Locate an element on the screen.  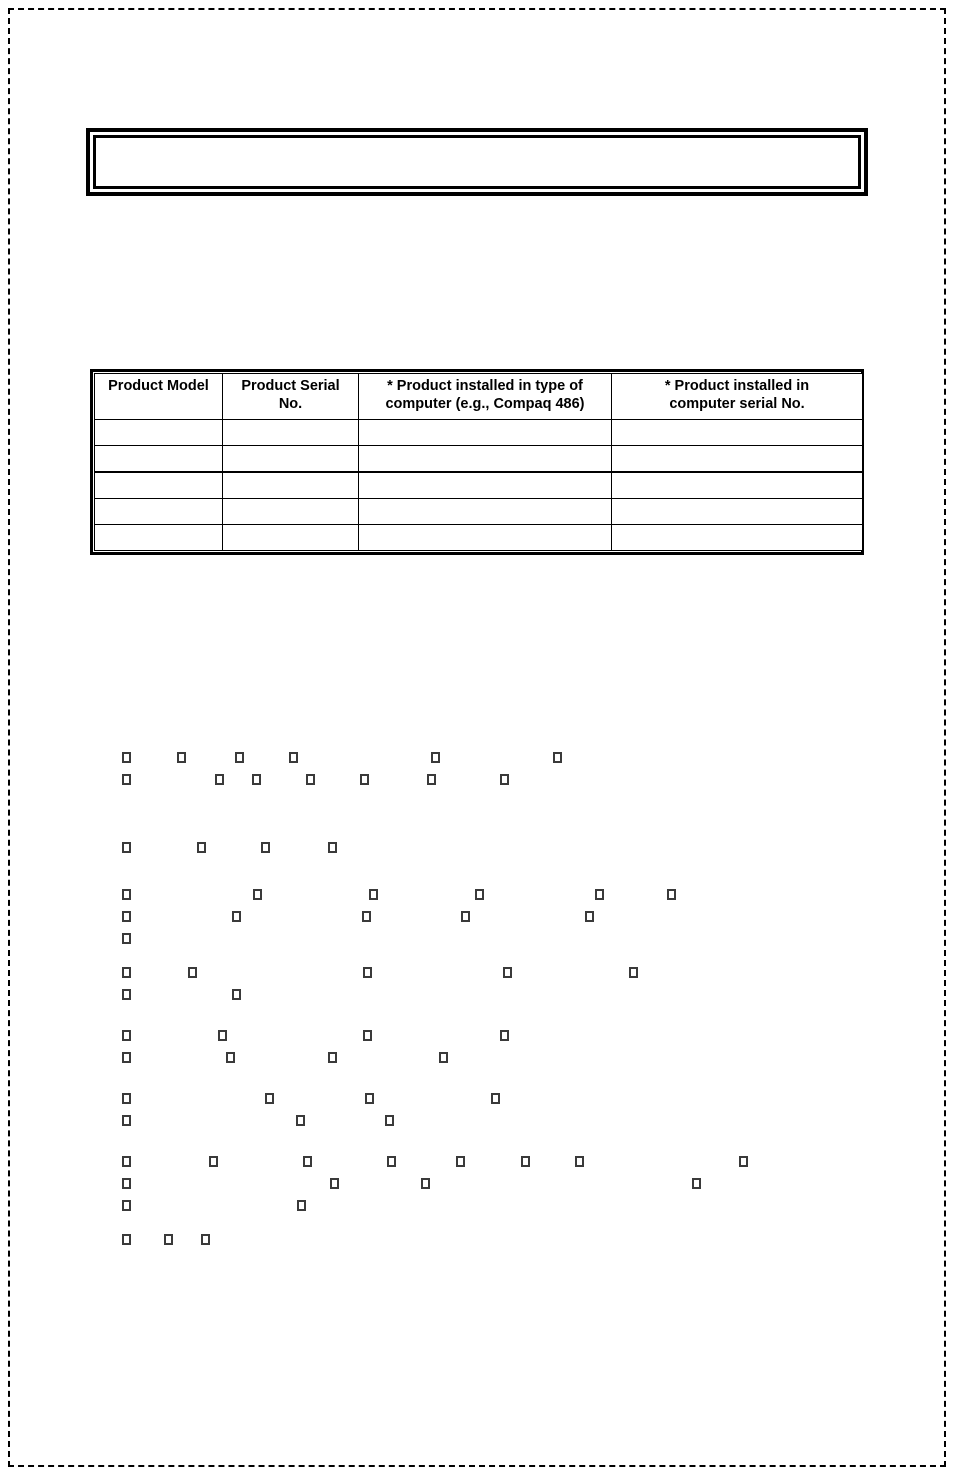
column-header-product-serial-no: Product Serial No. is located at coordinates (290, 396).